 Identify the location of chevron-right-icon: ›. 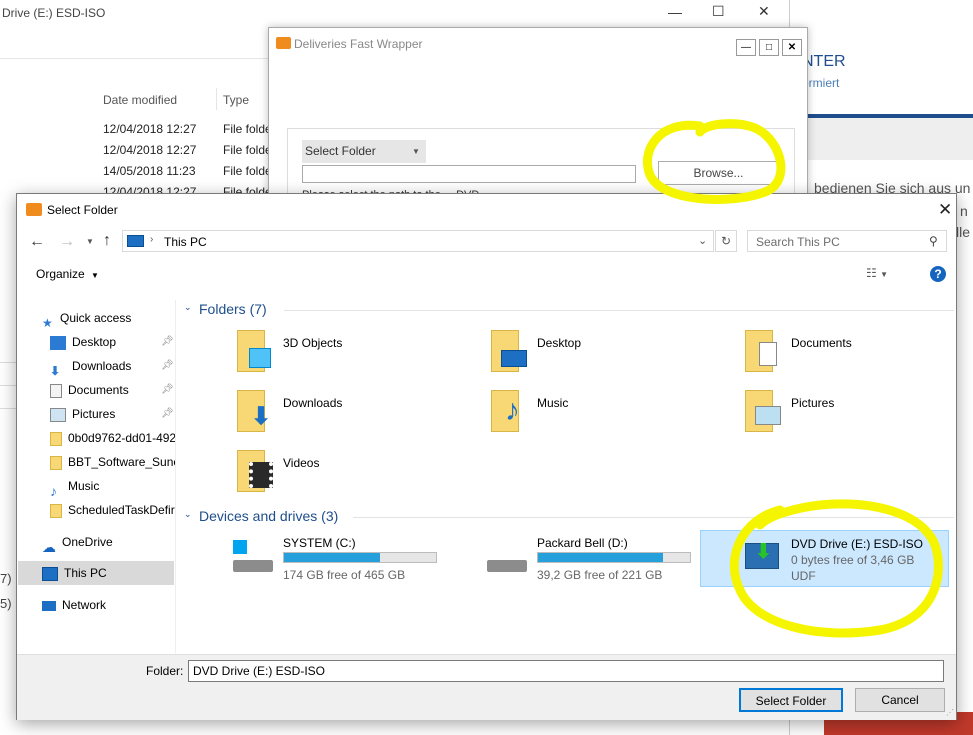
(152, 239).